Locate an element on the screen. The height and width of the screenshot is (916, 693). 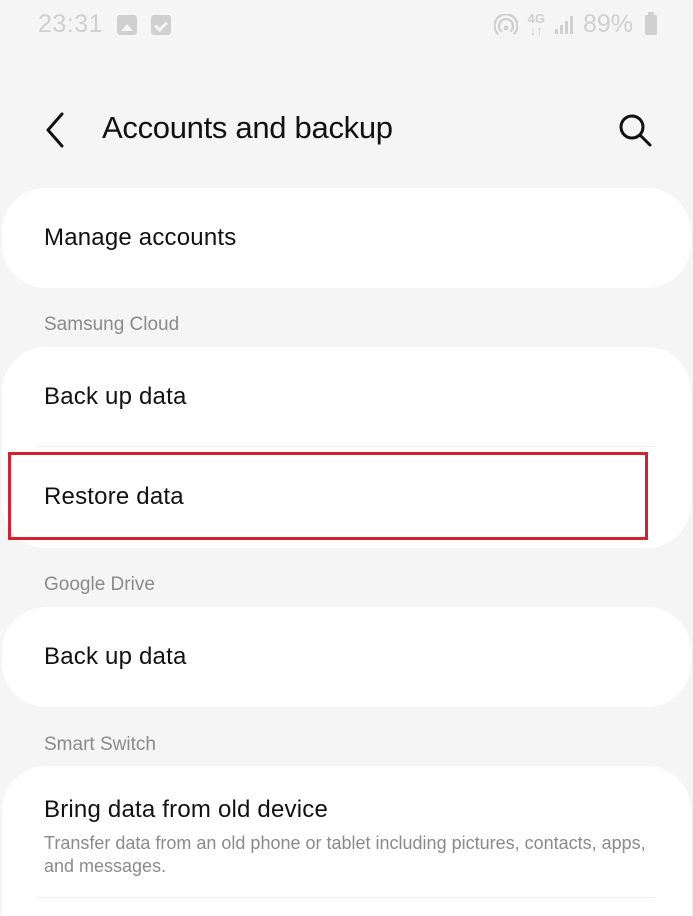
section-header-smart-switch: Smart Switch is located at coordinates (100, 744).